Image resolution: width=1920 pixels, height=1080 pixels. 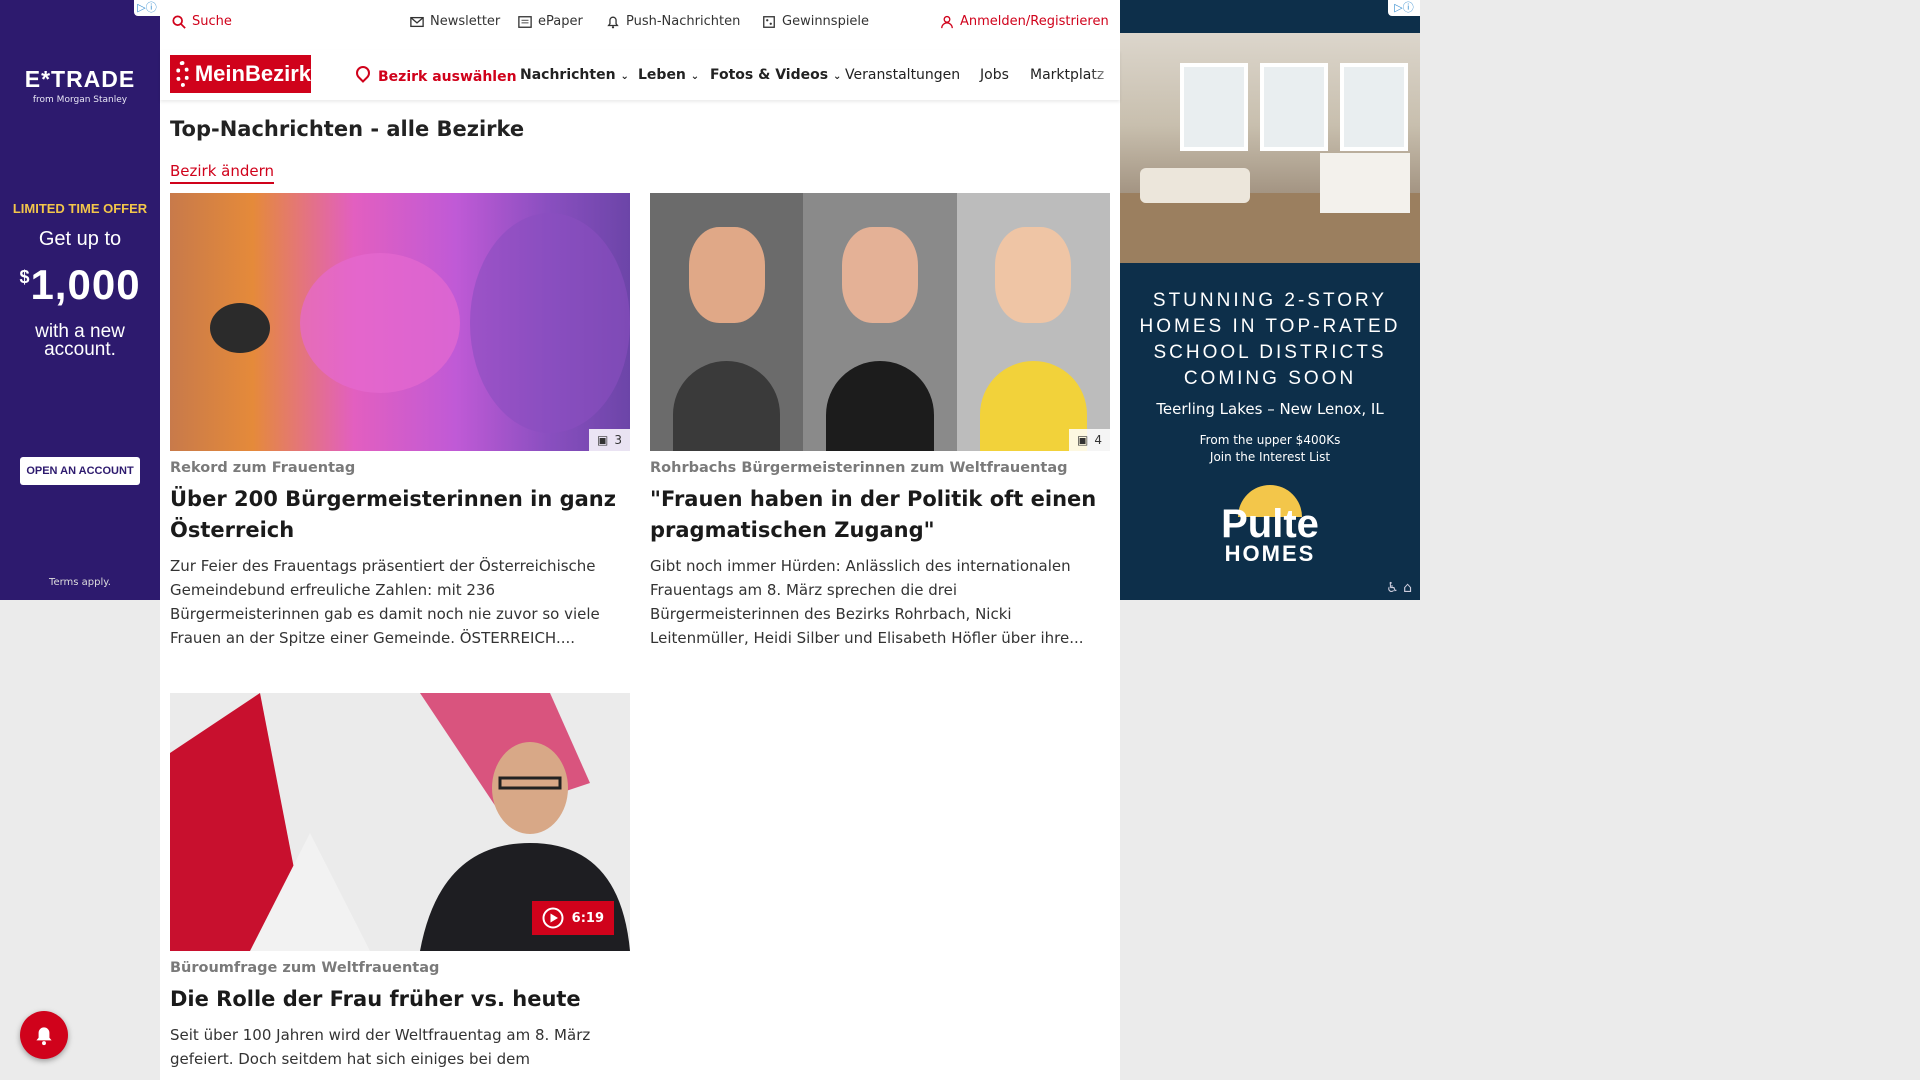 What do you see at coordinates (902, 75) in the screenshot?
I see `nav-veranstaltungen: Veranstaltungen` at bounding box center [902, 75].